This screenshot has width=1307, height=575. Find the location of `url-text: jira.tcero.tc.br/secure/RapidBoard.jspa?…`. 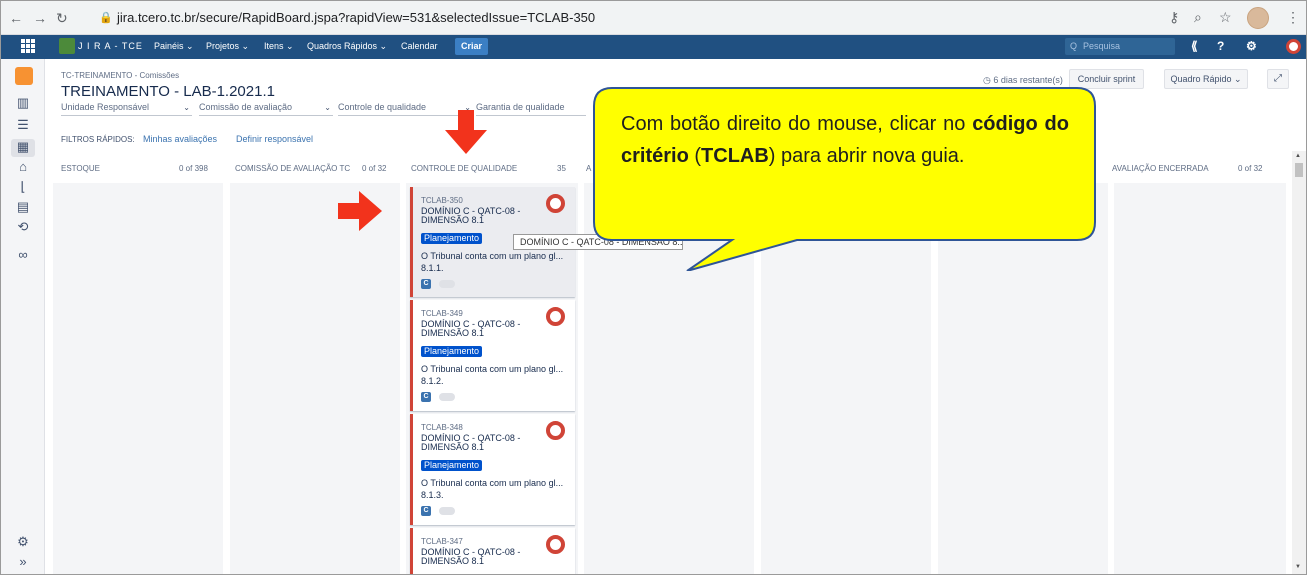

url-text: jira.tcero.tc.br/secure/RapidBoard.jspa?… is located at coordinates (356, 17).